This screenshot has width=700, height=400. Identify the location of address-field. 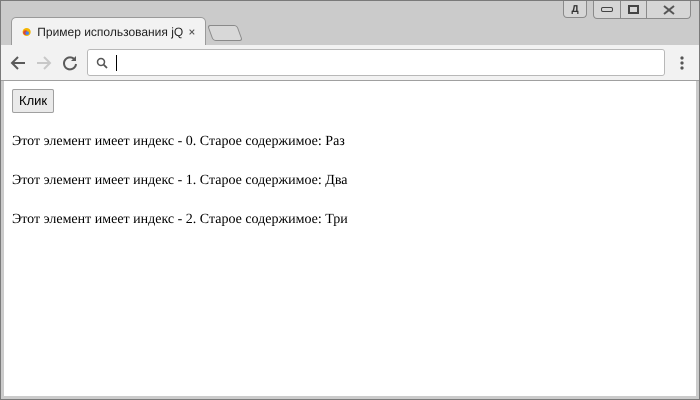
(376, 62).